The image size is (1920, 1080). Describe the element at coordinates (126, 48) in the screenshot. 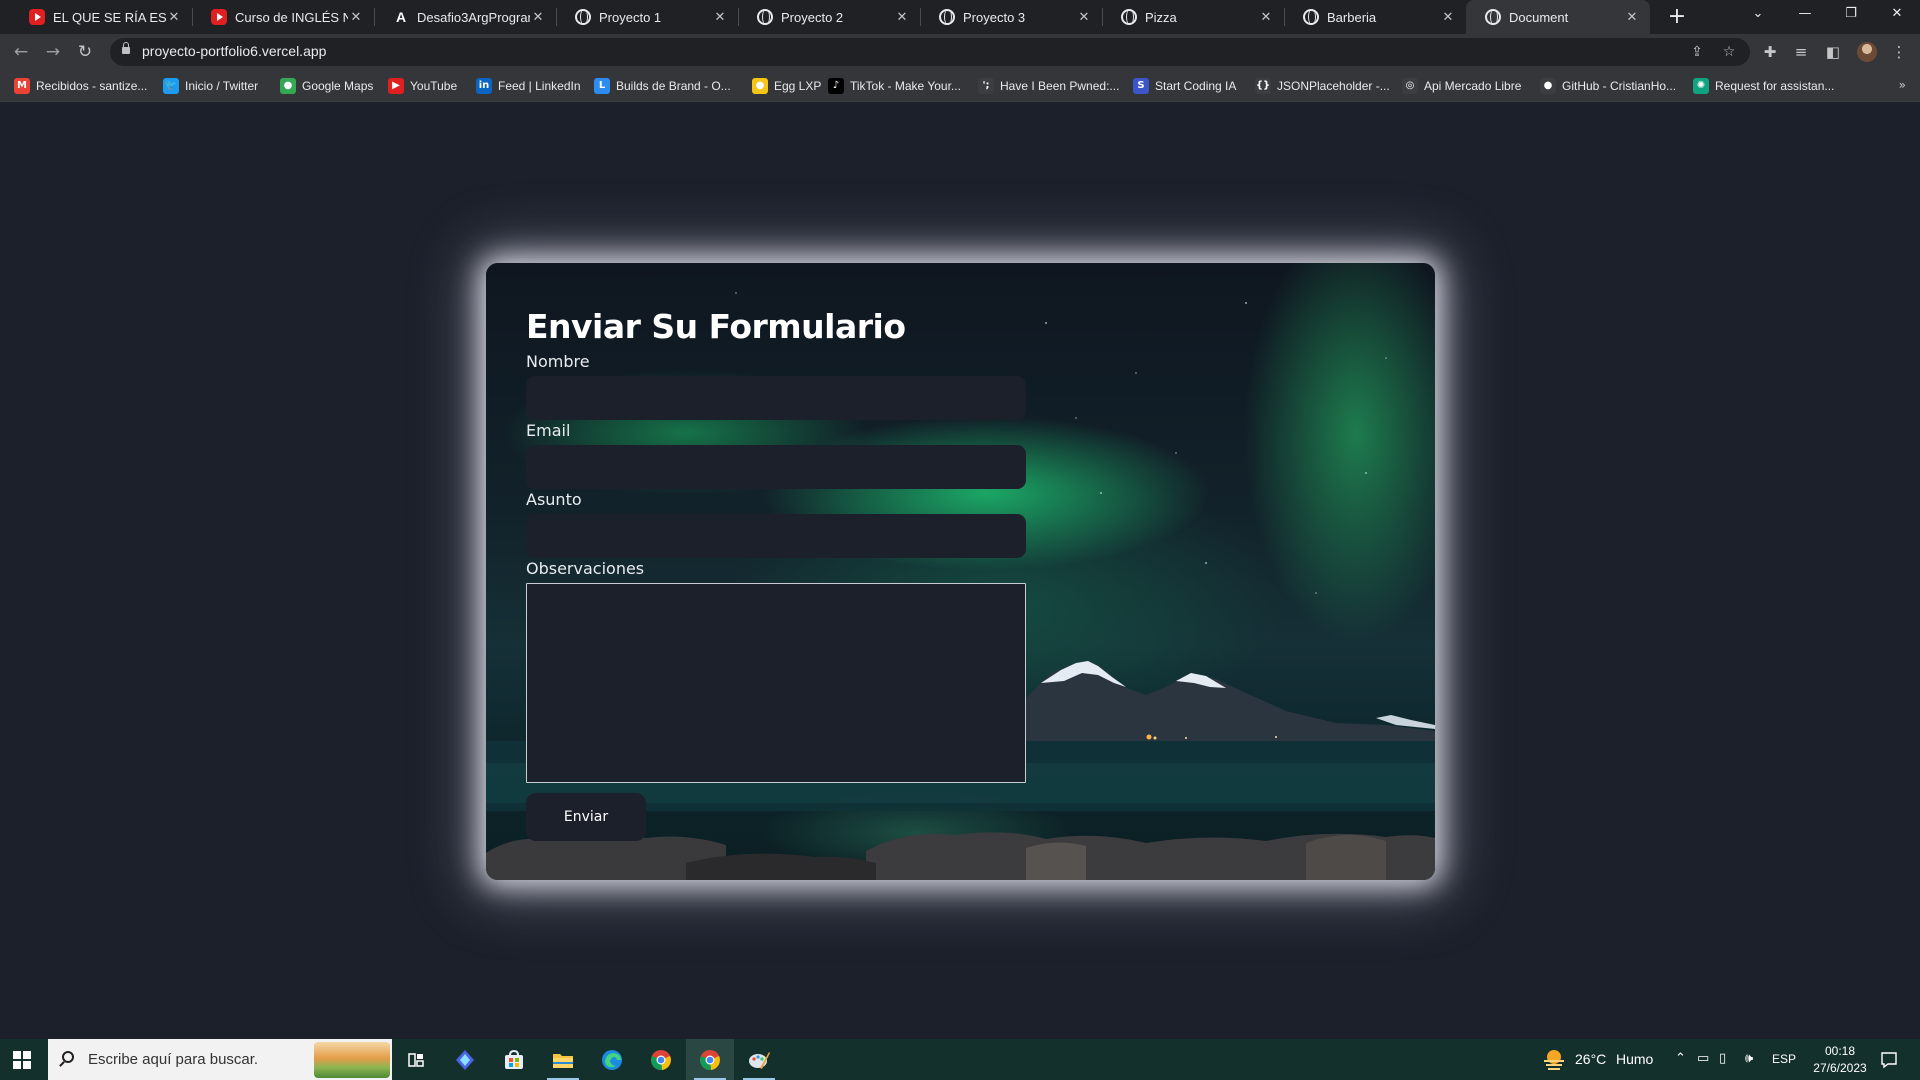

I see `lock-icon` at that location.